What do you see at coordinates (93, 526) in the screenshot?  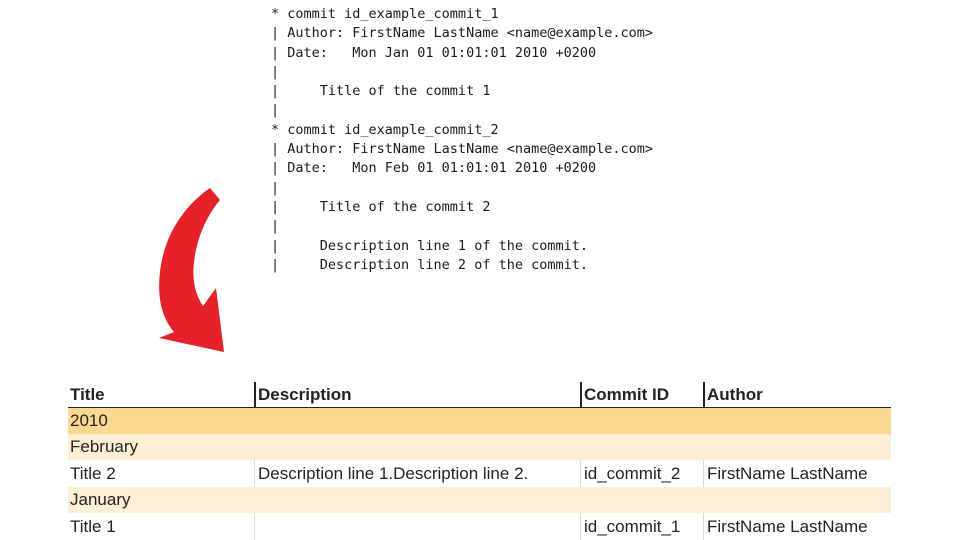 I see `cell-title: Title 1` at bounding box center [93, 526].